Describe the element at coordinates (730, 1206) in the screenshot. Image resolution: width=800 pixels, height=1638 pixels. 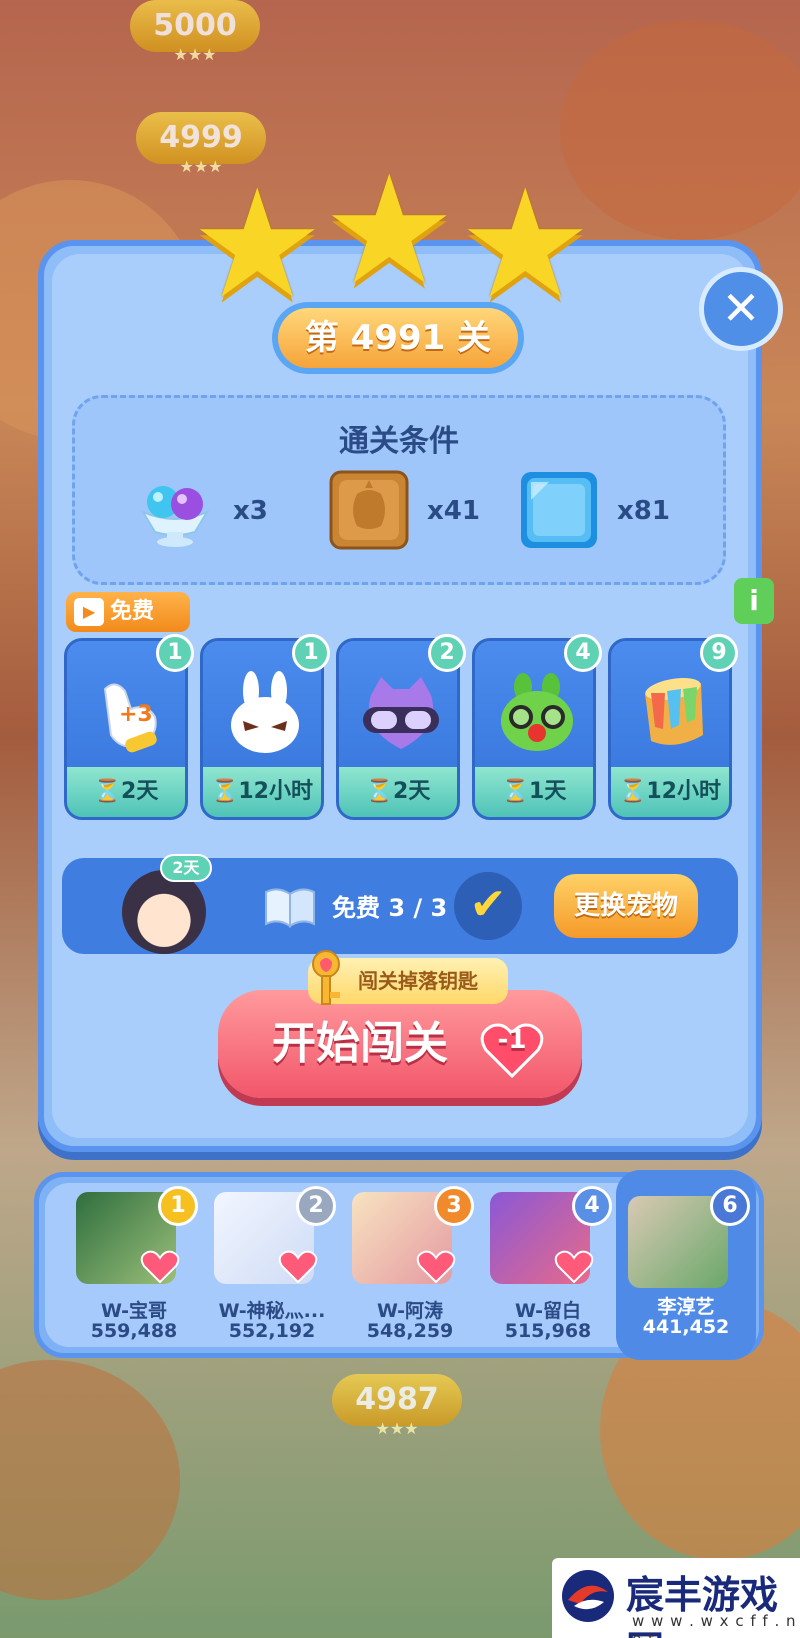
I see `rank-badge: 6` at that location.